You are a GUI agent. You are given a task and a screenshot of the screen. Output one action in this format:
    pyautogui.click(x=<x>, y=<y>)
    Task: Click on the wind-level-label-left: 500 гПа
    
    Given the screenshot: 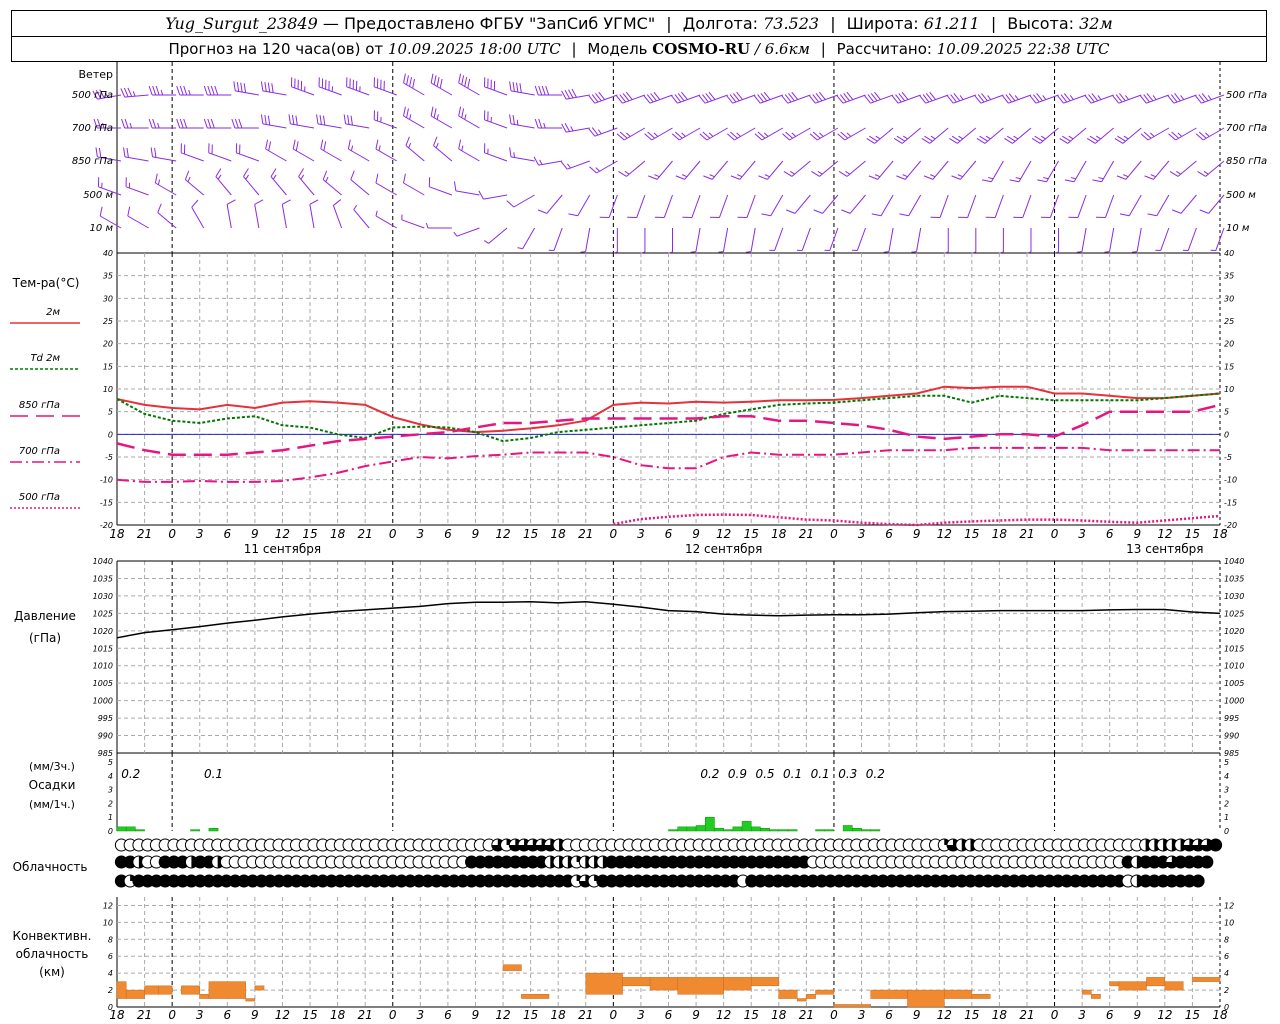 What is the action you would take?
    pyautogui.click(x=92, y=95)
    